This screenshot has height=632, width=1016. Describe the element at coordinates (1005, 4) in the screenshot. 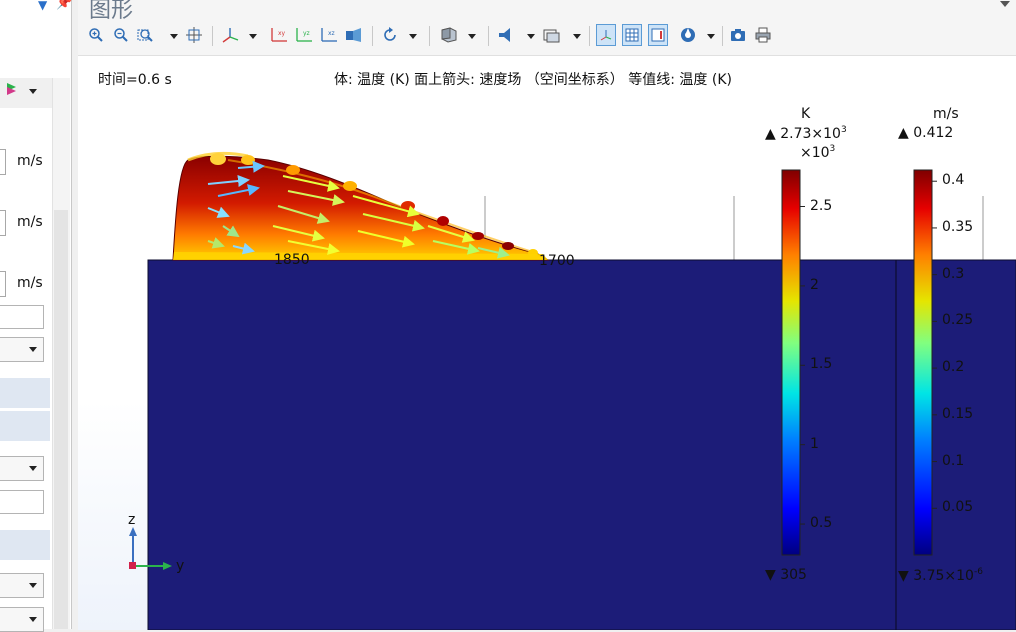

I see `window-menu-icon` at that location.